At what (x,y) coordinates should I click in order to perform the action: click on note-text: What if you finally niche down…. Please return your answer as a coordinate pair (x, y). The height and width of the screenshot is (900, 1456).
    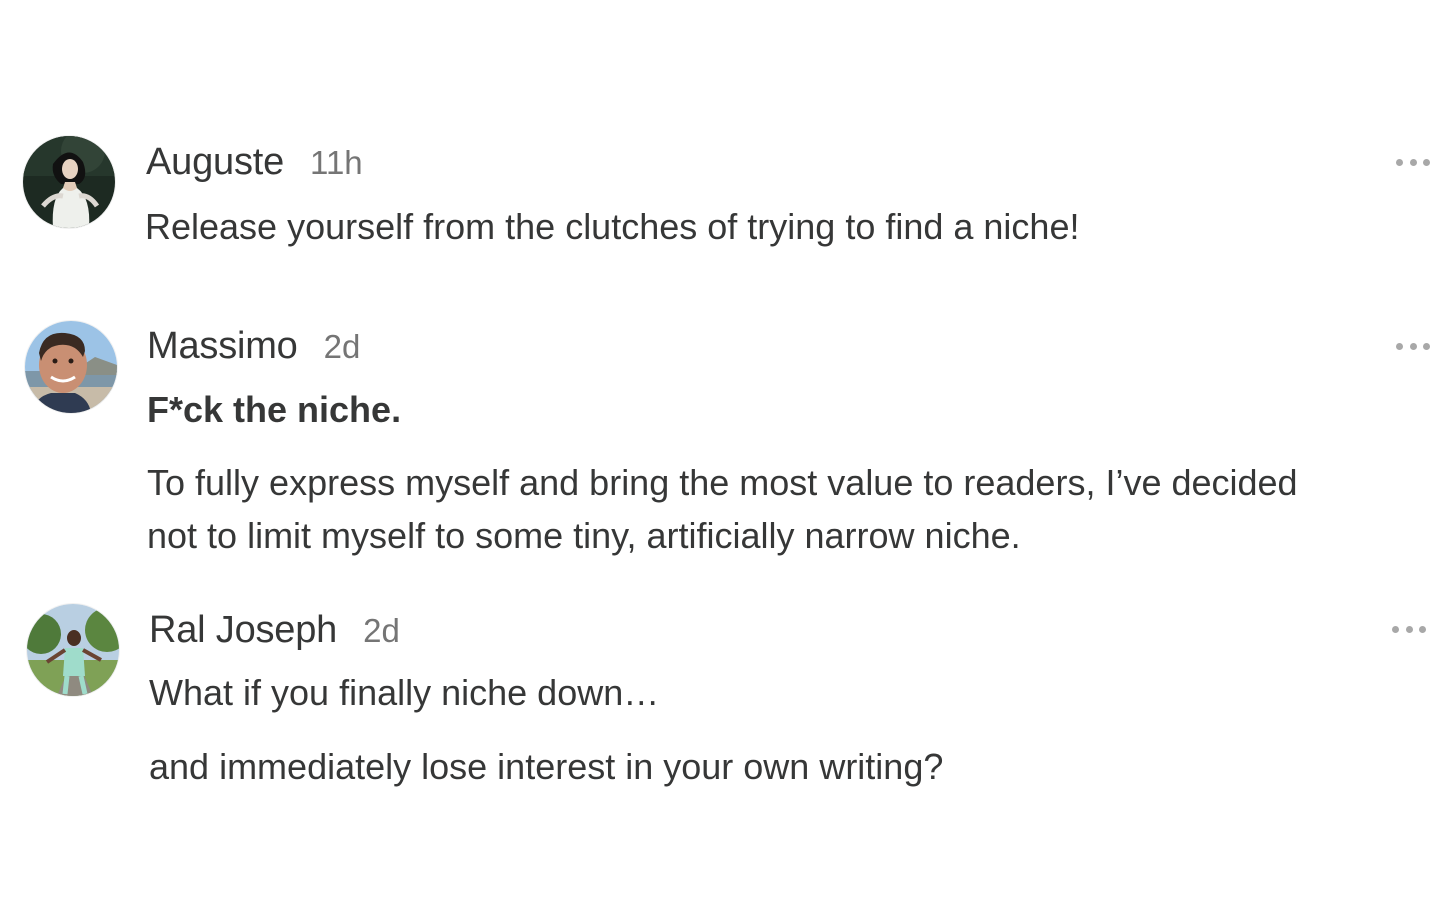
    Looking at the image, I should click on (404, 692).